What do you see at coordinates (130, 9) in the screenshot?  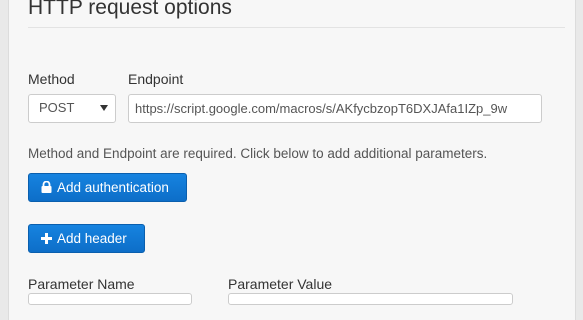 I see `section-title: HTTP request options` at bounding box center [130, 9].